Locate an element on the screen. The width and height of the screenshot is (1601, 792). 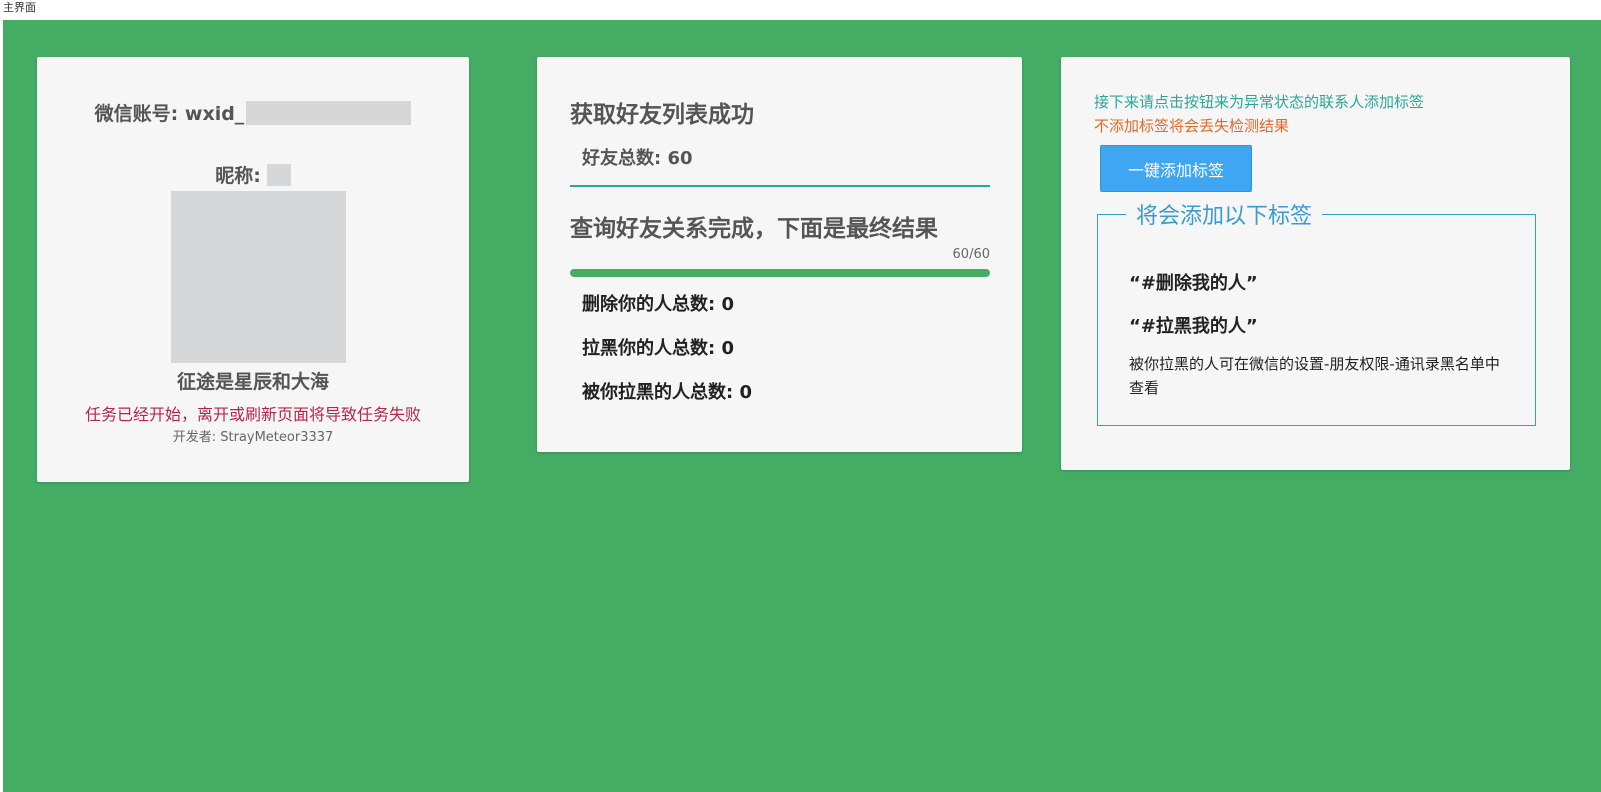
friends-total: 好友总数: 60 is located at coordinates (637, 158).